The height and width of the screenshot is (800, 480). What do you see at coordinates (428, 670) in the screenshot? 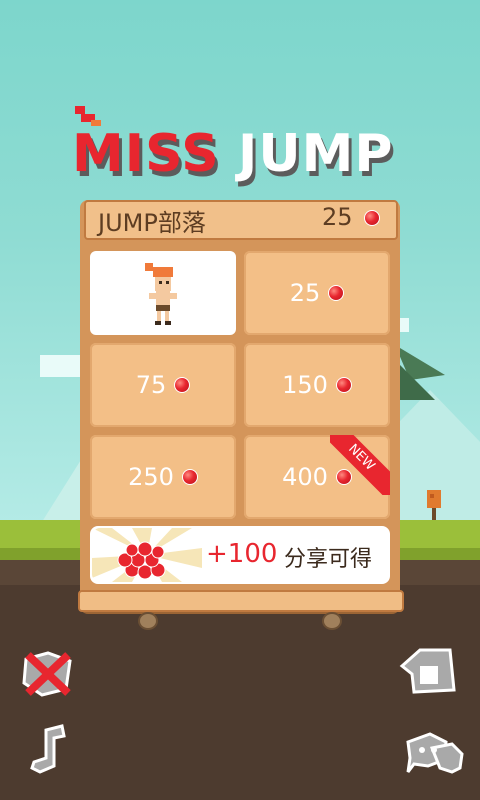
I see `leaderboard-icon` at bounding box center [428, 670].